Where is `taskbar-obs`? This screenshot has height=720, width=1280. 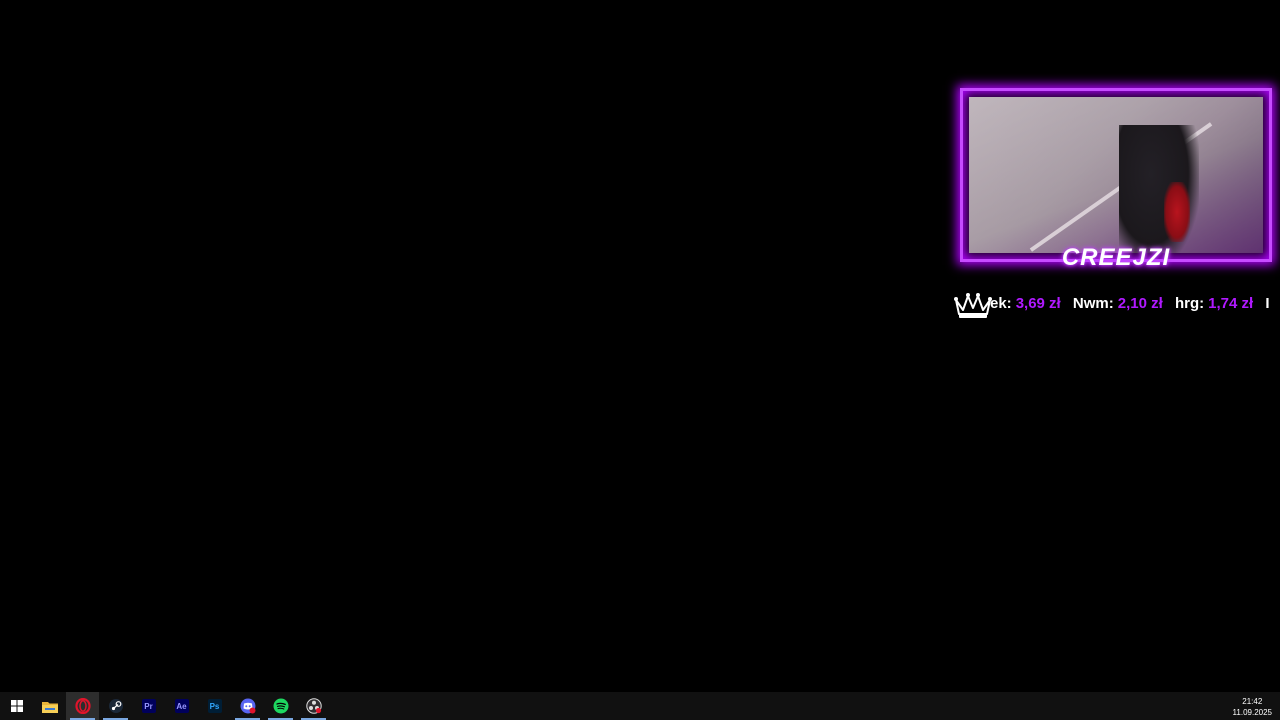 taskbar-obs is located at coordinates (313, 706).